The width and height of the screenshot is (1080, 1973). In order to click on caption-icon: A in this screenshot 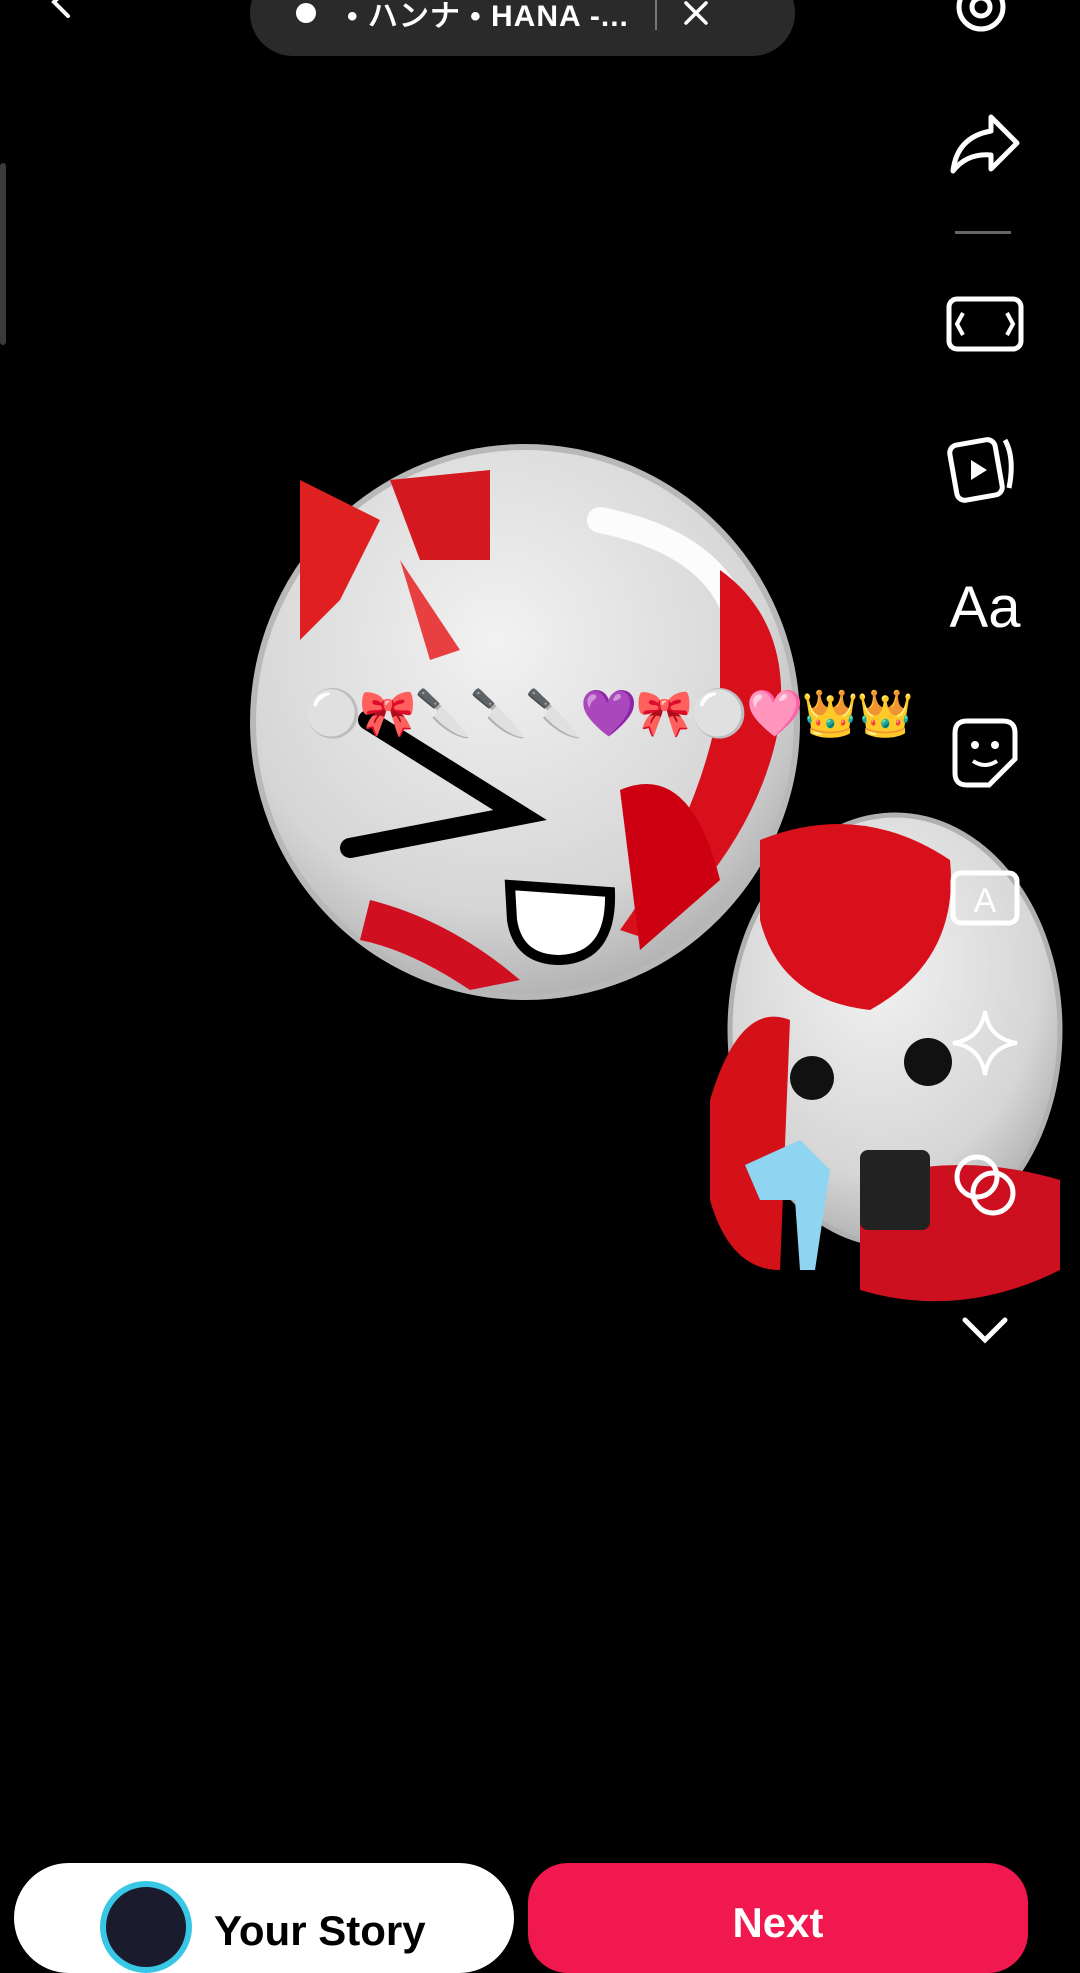, I will do `click(985, 897)`.